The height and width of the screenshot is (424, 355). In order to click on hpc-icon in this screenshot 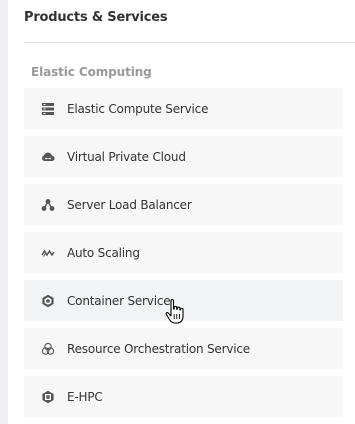, I will do `click(48, 397)`.